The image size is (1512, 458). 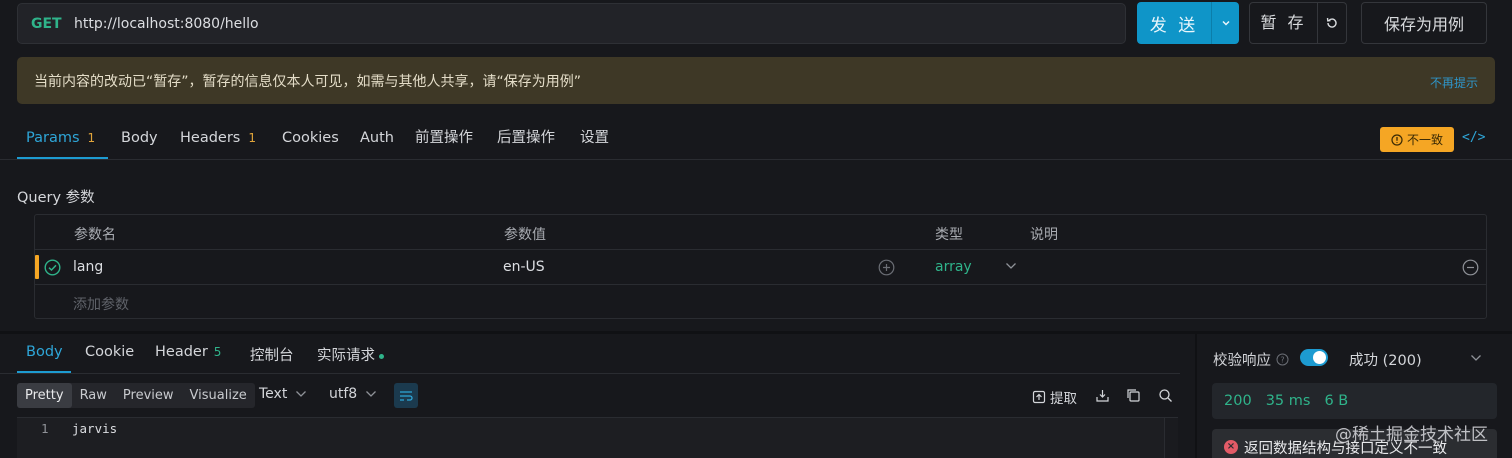 I want to click on encoding-select: utf8, so click(x=353, y=394).